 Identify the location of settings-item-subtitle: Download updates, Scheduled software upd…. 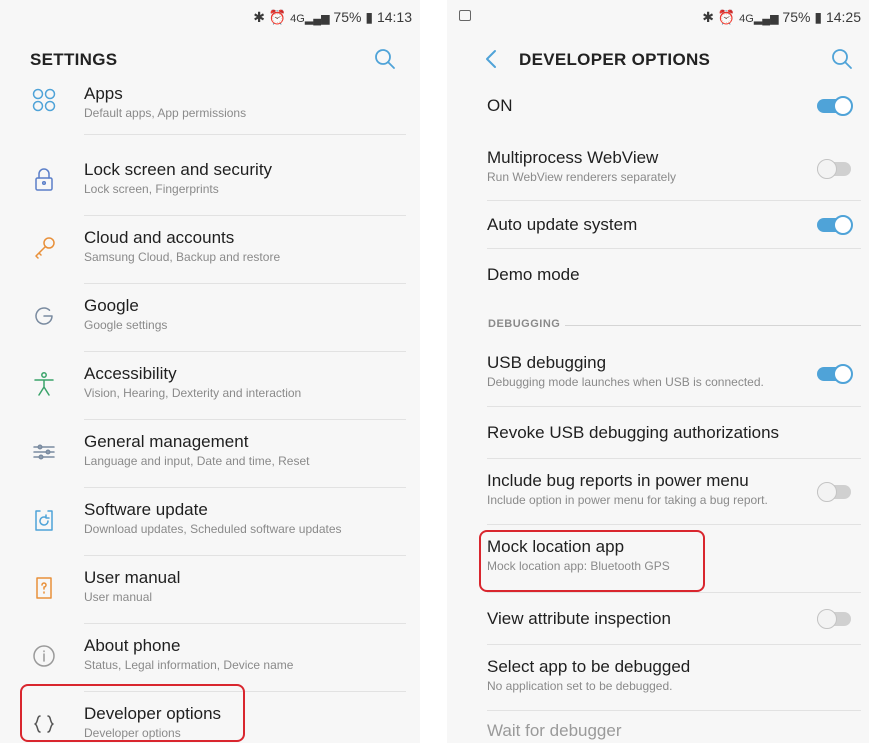
(213, 529).